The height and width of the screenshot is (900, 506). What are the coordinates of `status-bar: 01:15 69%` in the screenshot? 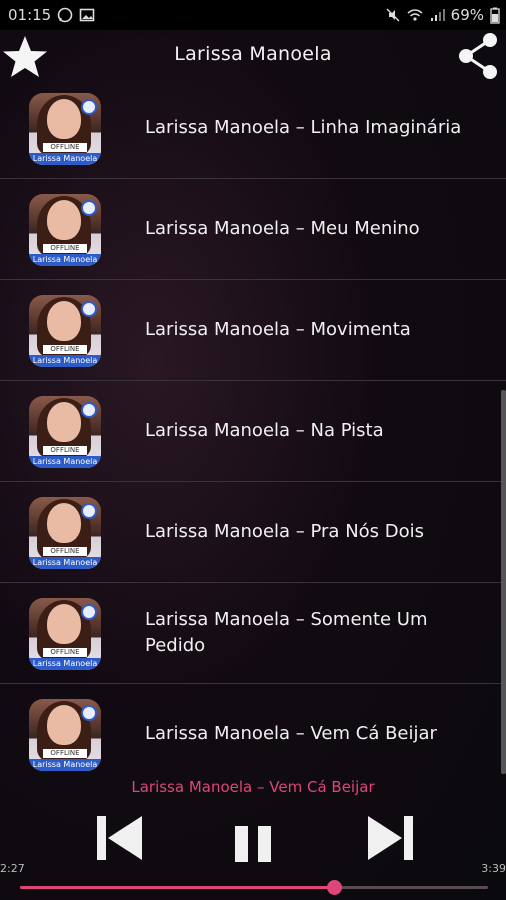 It's located at (253, 15).